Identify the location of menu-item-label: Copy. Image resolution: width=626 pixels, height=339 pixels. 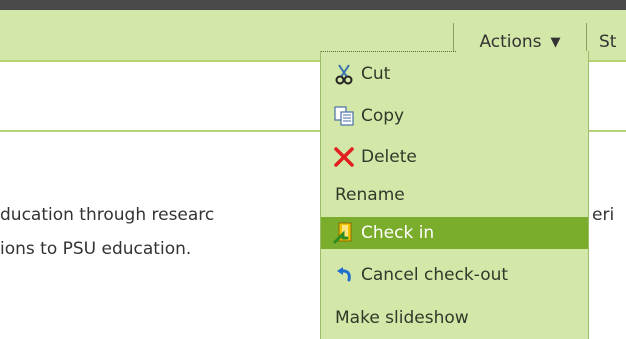
(383, 116).